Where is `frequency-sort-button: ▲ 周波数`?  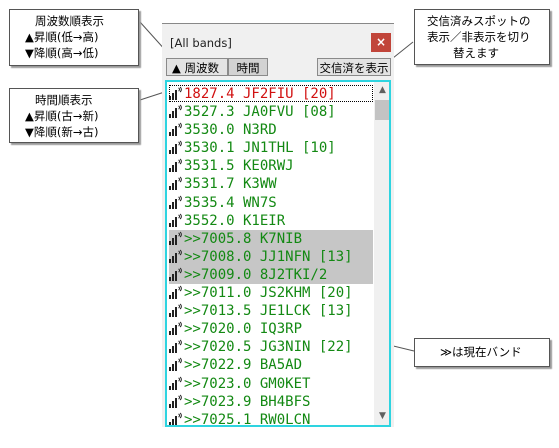 frequency-sort-button: ▲ 周波数 is located at coordinates (197, 67).